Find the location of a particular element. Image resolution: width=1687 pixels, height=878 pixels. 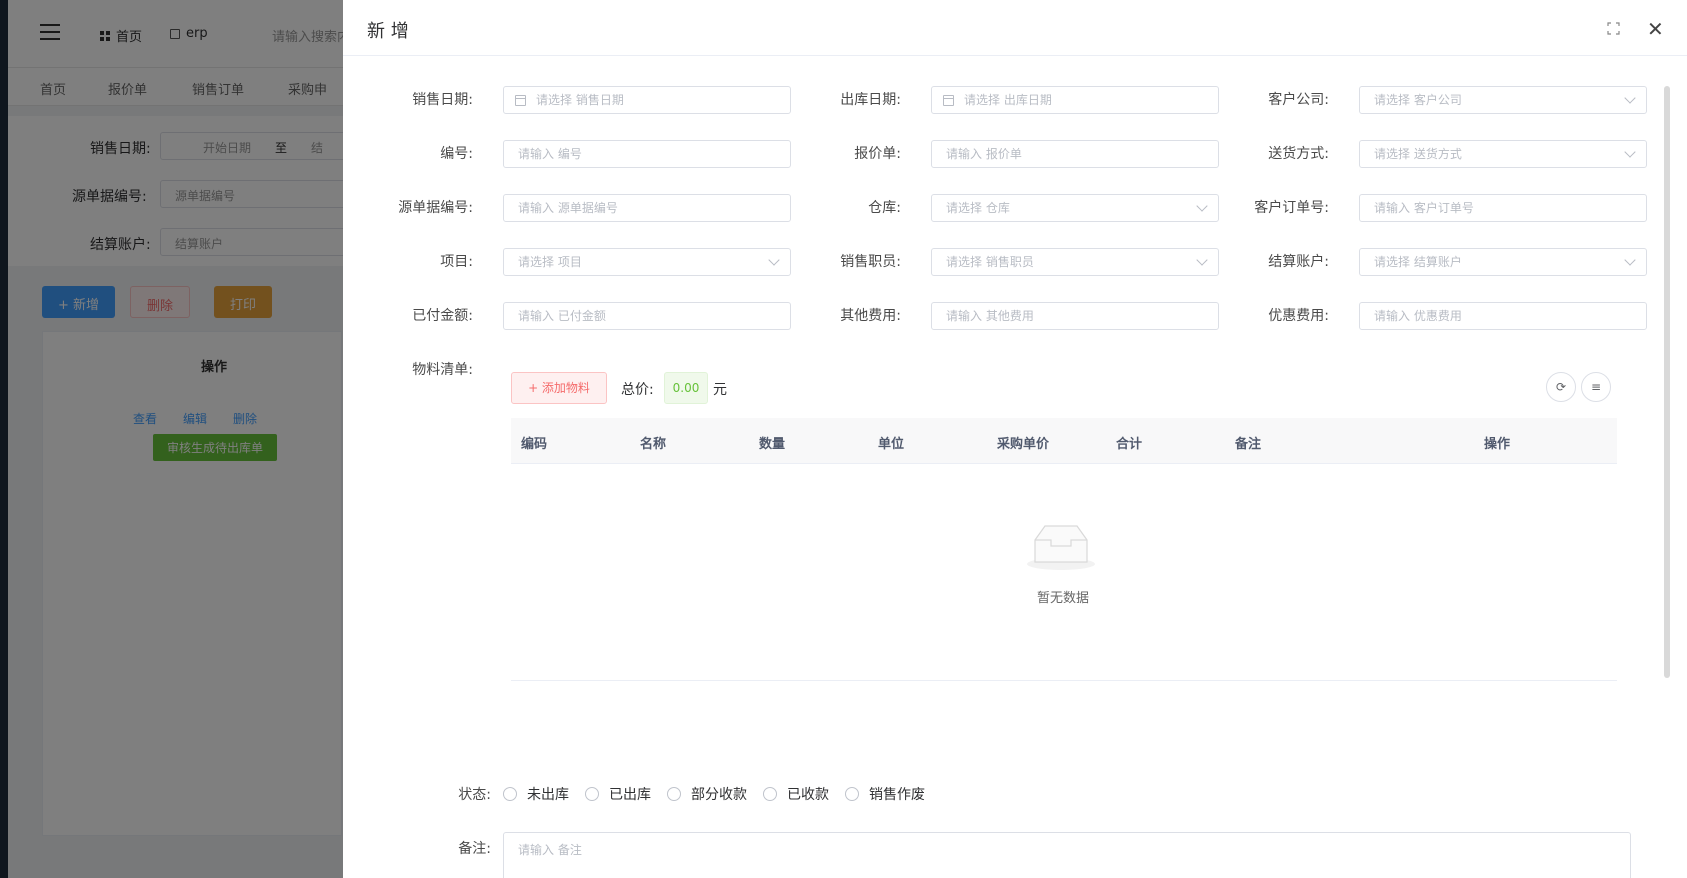

status-radio-group: 未出库 已出库 部分收款 已收款 销售作废 is located at coordinates (722, 794).